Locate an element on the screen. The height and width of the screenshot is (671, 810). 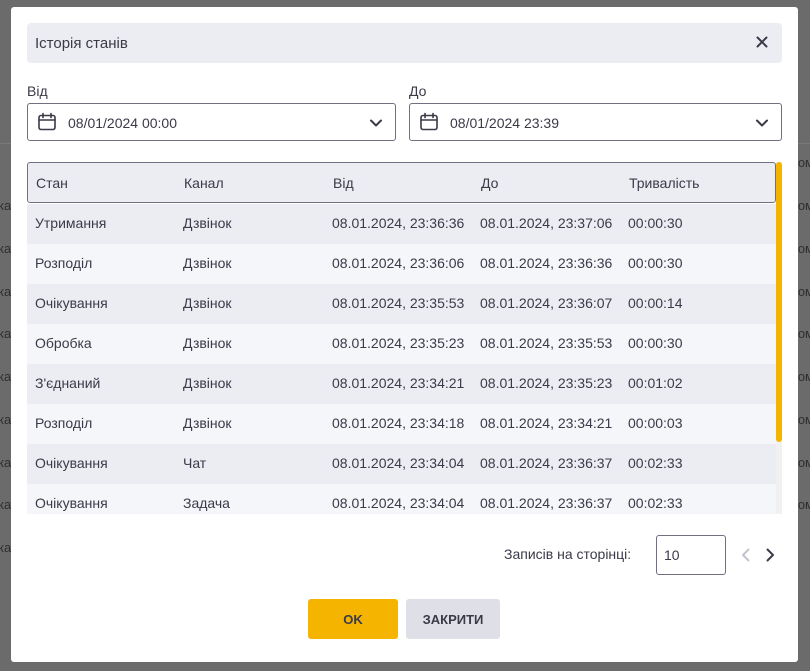
cell-channel: Чат is located at coordinates (195, 463).